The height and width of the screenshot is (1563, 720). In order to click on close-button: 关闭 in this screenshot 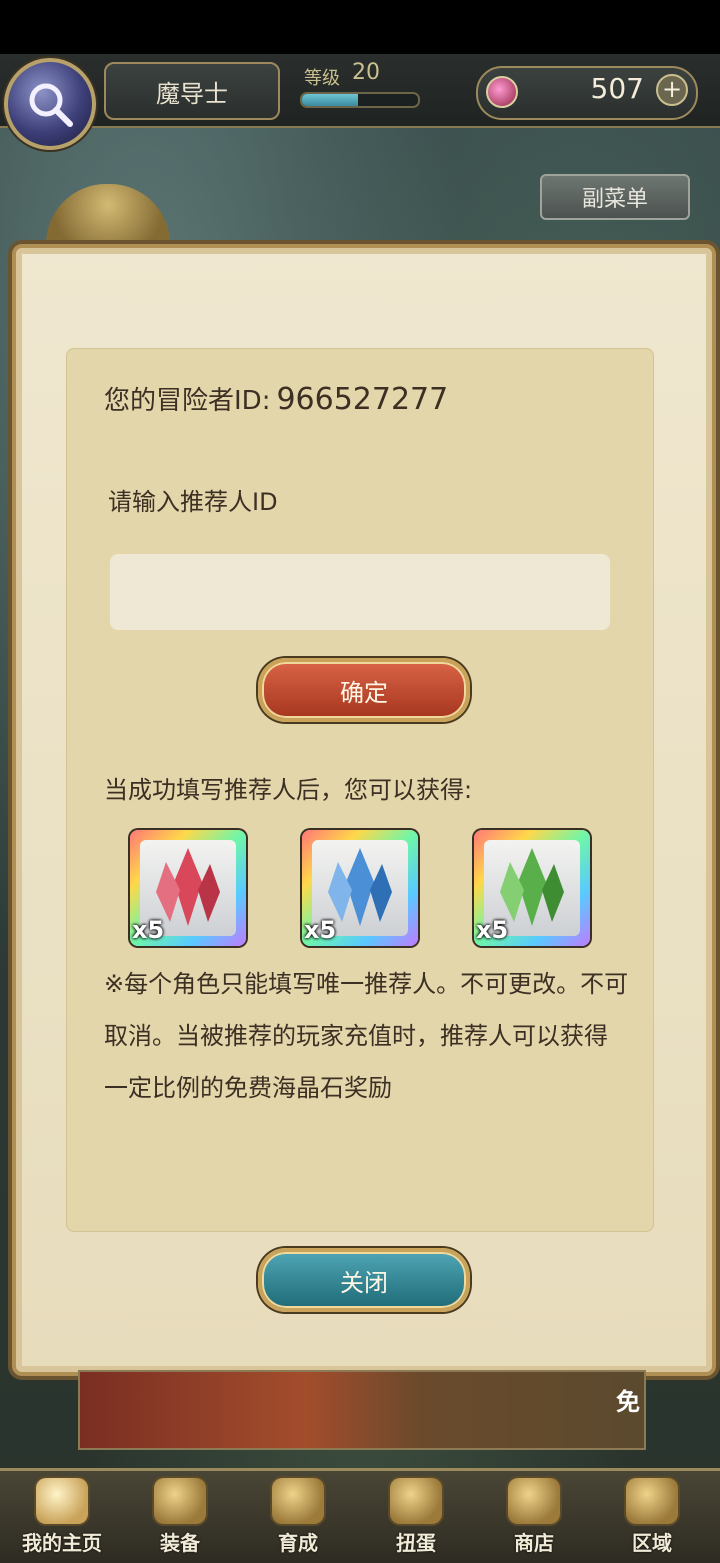, I will do `click(364, 1280)`.